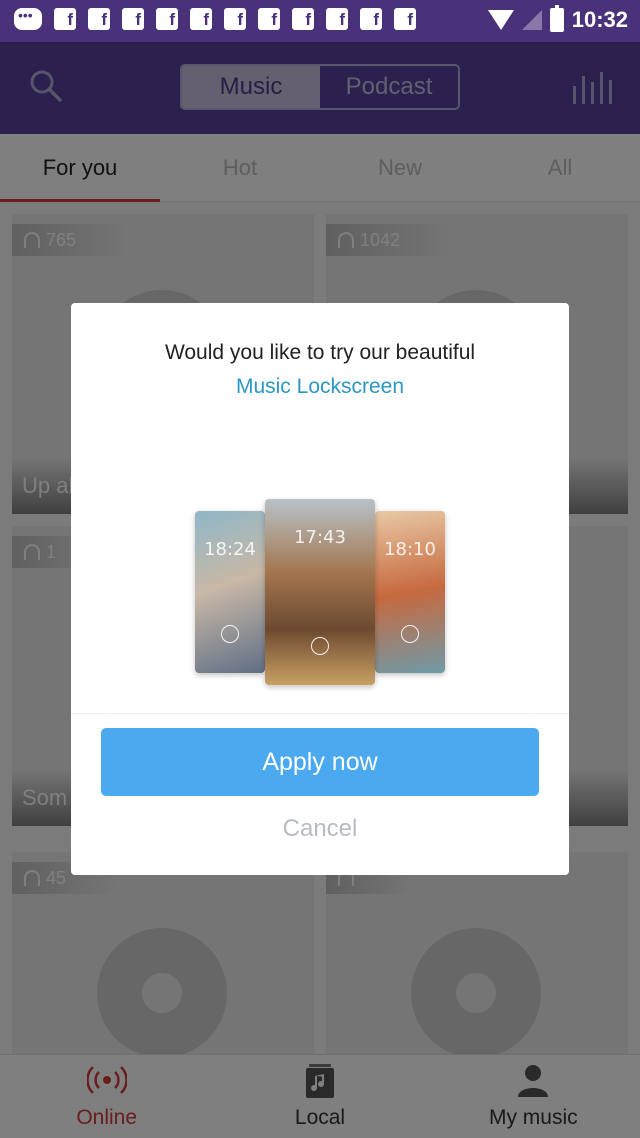  What do you see at coordinates (320, 713) in the screenshot?
I see `divider` at bounding box center [320, 713].